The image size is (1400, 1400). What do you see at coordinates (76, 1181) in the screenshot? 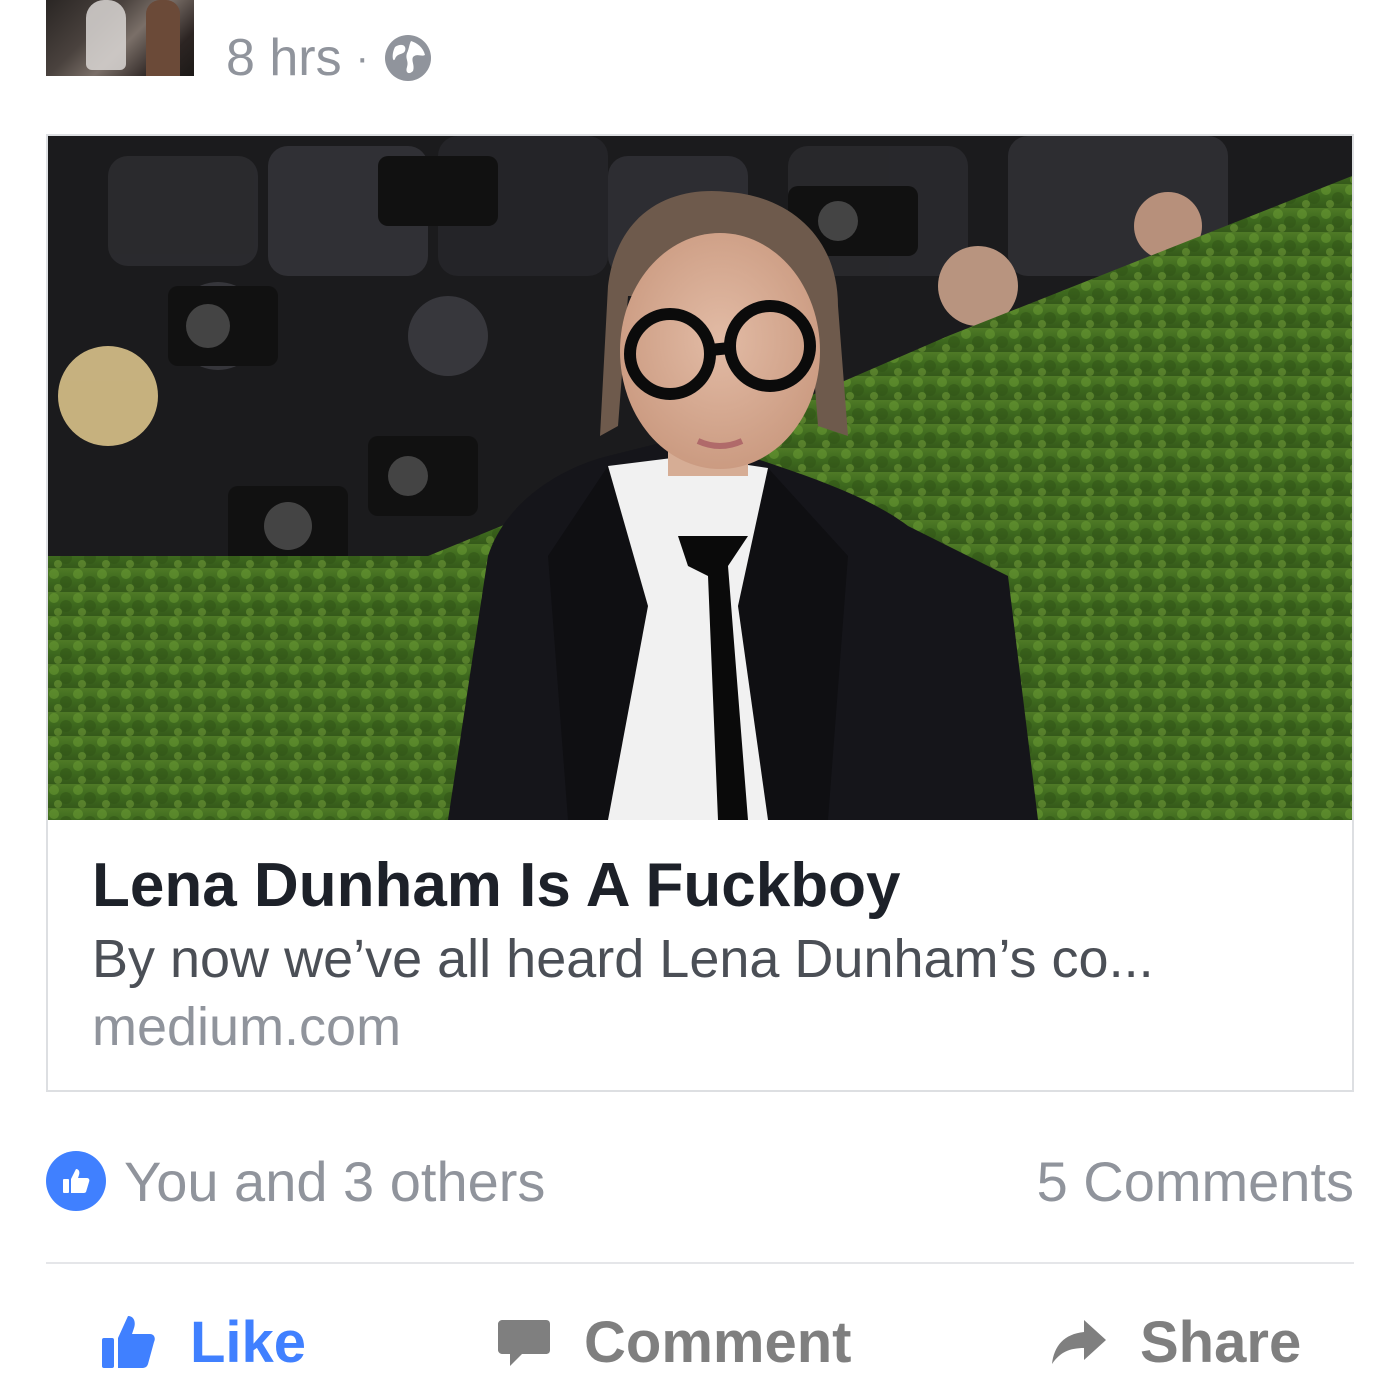
I see `thumbs-up-icon` at bounding box center [76, 1181].